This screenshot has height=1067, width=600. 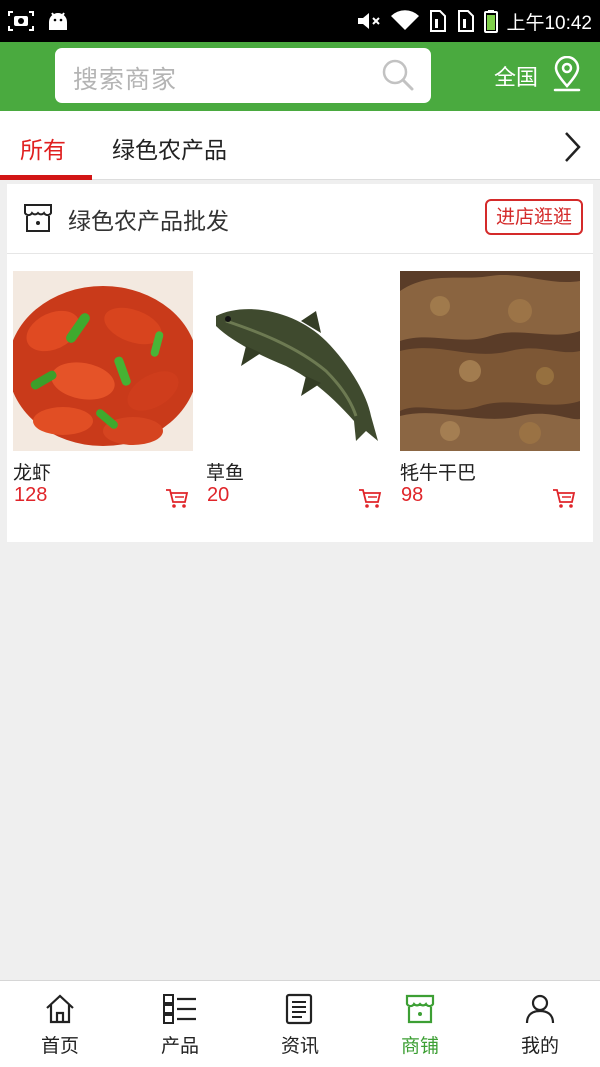 What do you see at coordinates (296, 361) in the screenshot?
I see `product-image-grass-carp` at bounding box center [296, 361].